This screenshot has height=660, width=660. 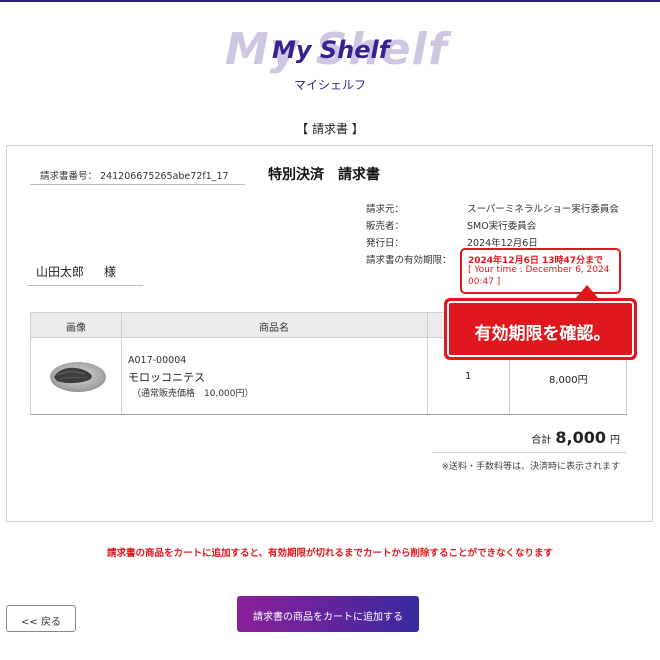 I want to click on info-key: 請求書の有効期限：, so click(x=409, y=260).